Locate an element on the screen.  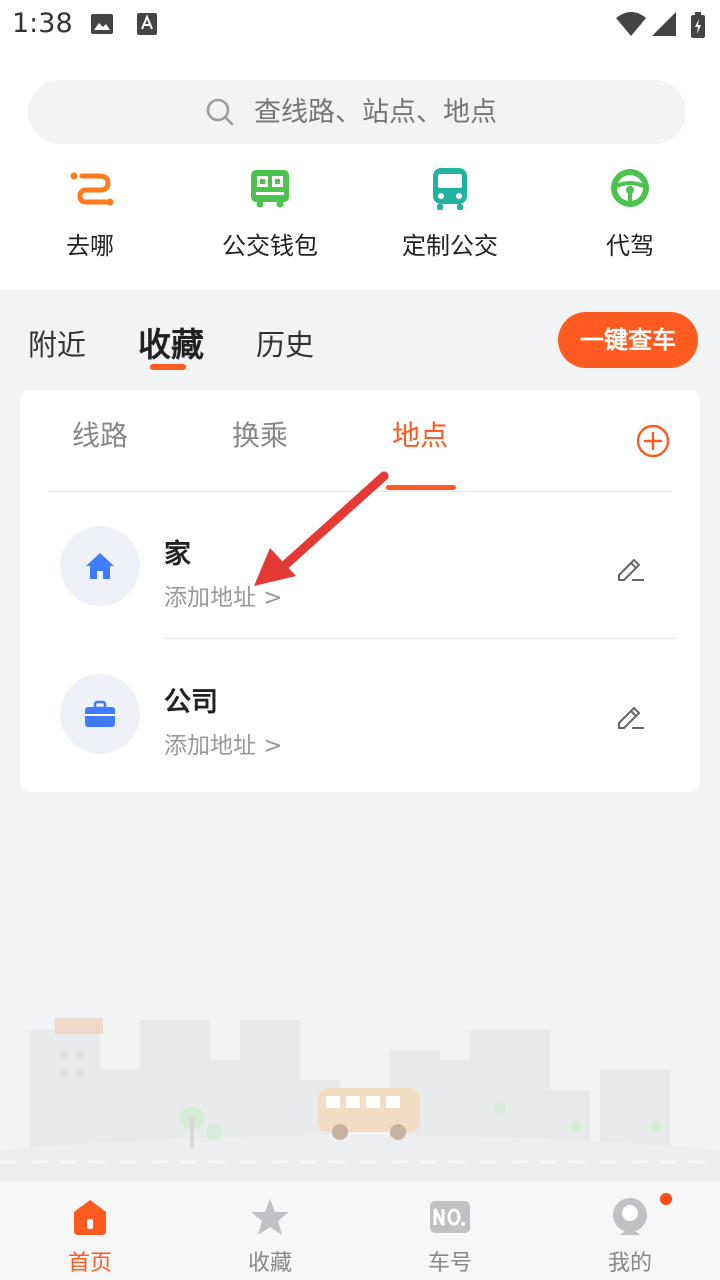
subtab-places-indicator is located at coordinates (421, 487).